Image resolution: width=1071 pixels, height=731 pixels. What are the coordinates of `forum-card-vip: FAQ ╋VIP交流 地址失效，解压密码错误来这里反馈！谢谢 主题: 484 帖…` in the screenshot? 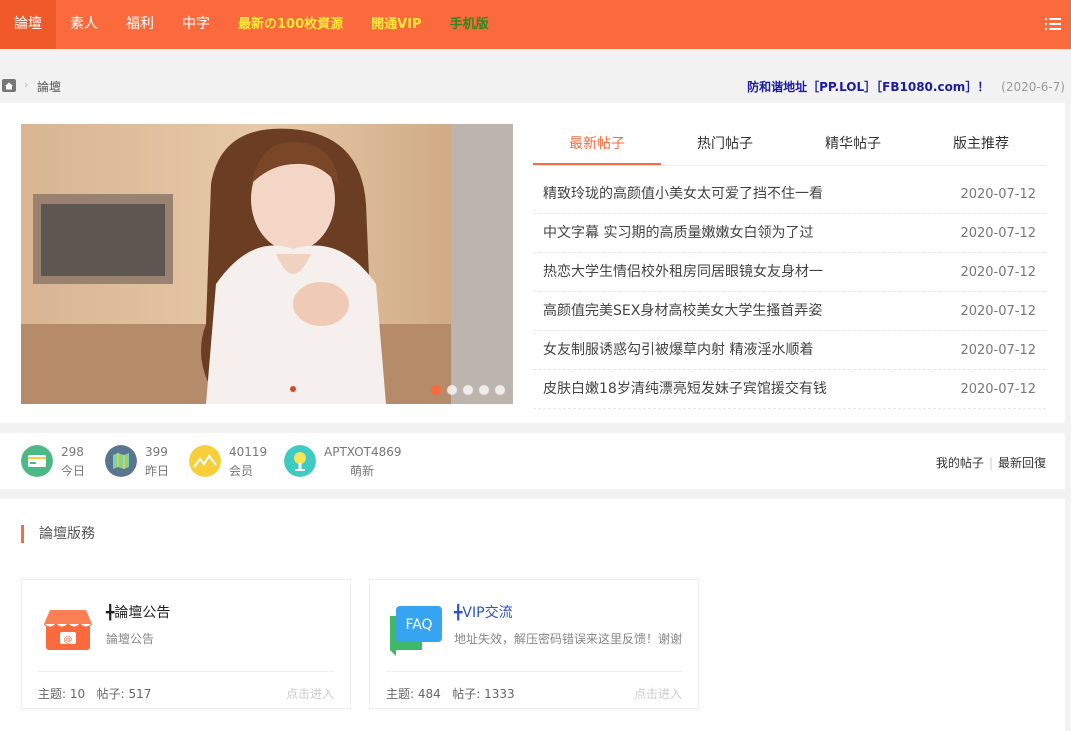 It's located at (534, 644).